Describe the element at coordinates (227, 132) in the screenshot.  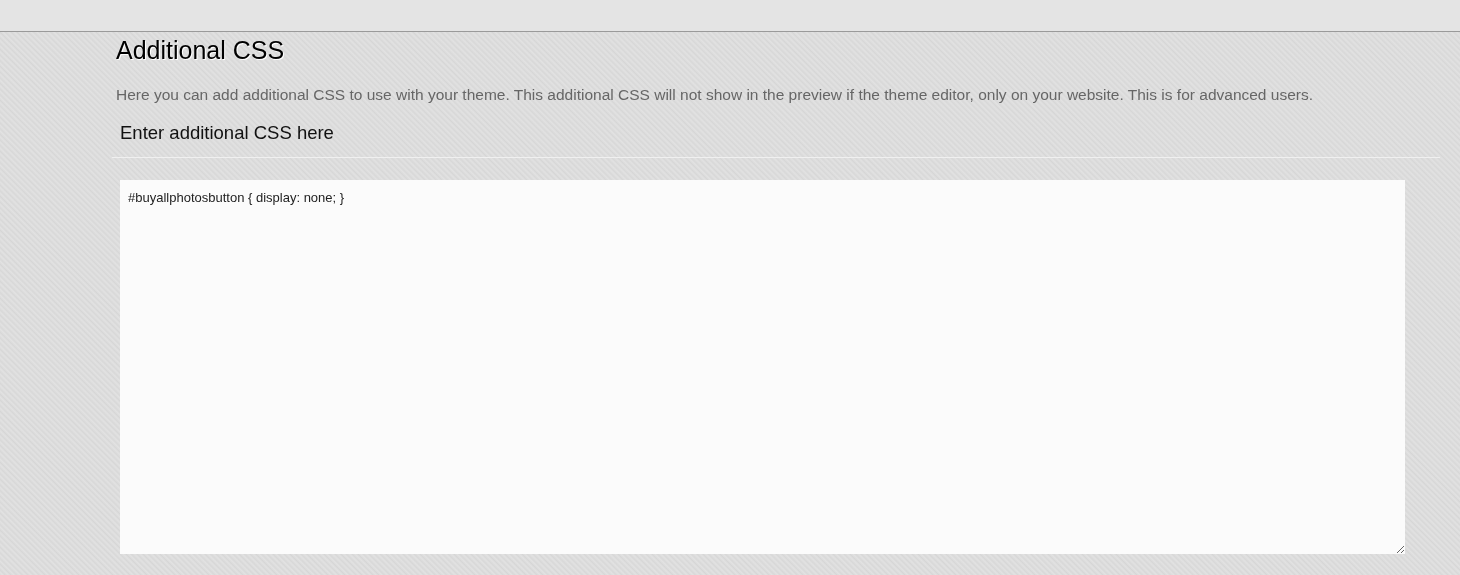
I see `field-label: Enter additional CSS here` at that location.